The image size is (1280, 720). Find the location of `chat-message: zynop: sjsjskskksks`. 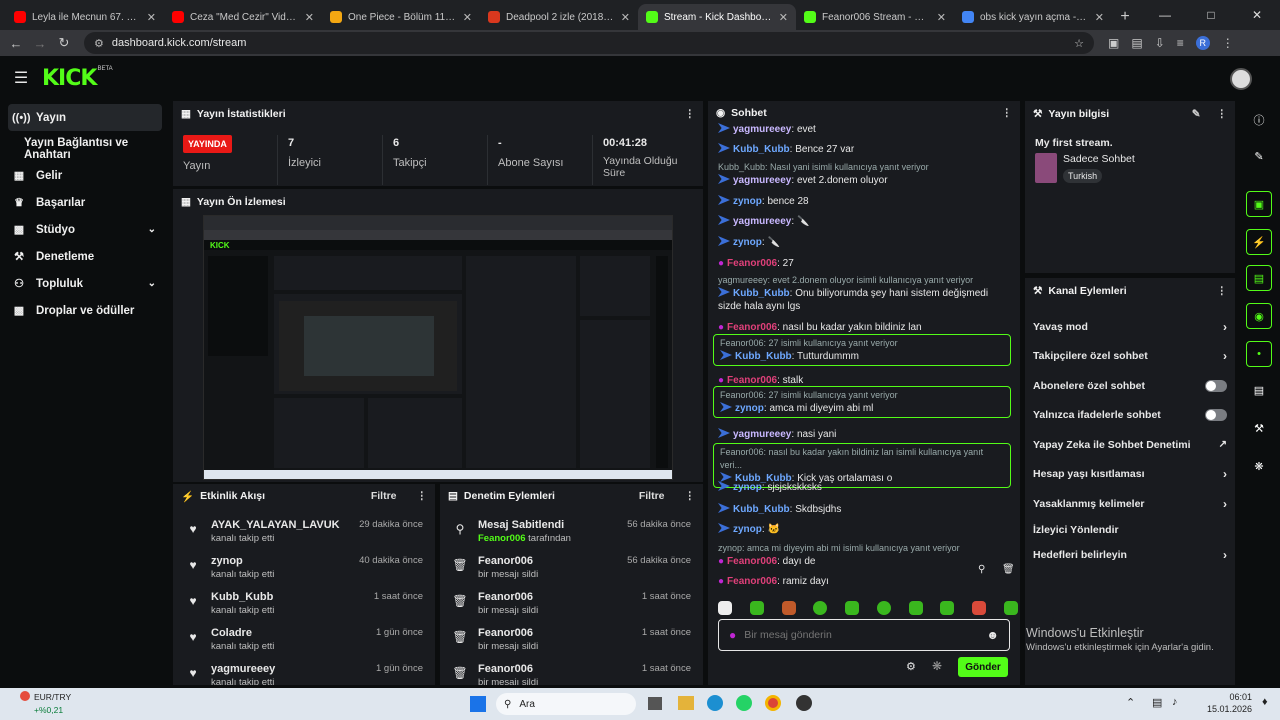

chat-message: zynop: sjsjskskksks is located at coordinates (866, 487).